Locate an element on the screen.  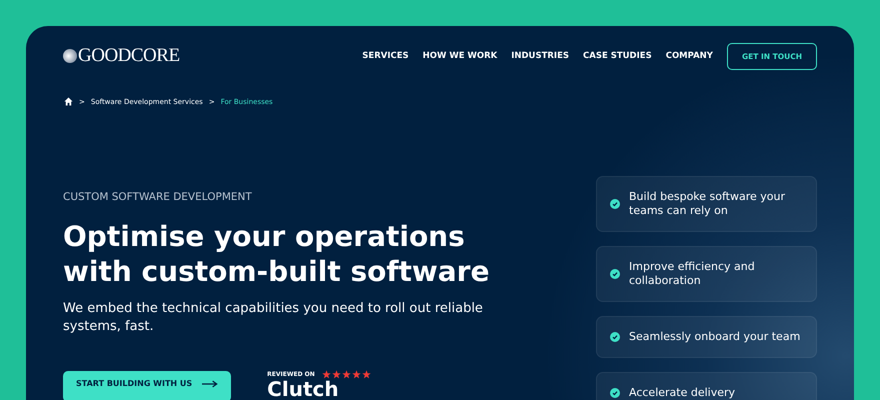
nav-link: HOW WE WORK is located at coordinates (460, 56).